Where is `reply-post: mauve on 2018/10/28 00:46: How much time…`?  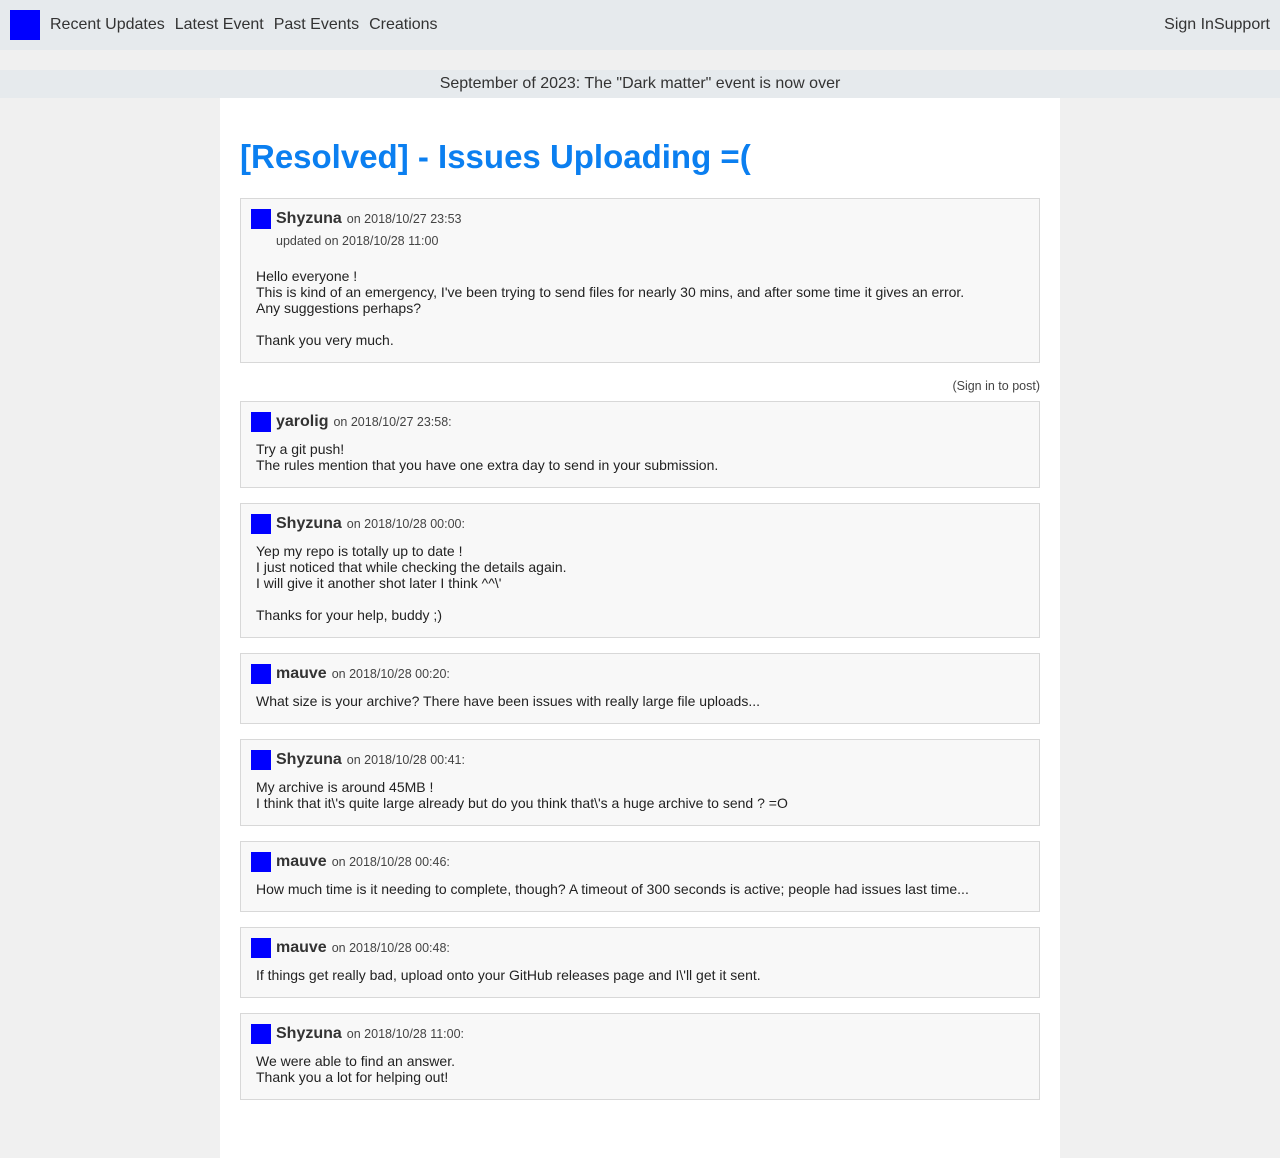 reply-post: mauve on 2018/10/28 00:46: How much time… is located at coordinates (640, 876).